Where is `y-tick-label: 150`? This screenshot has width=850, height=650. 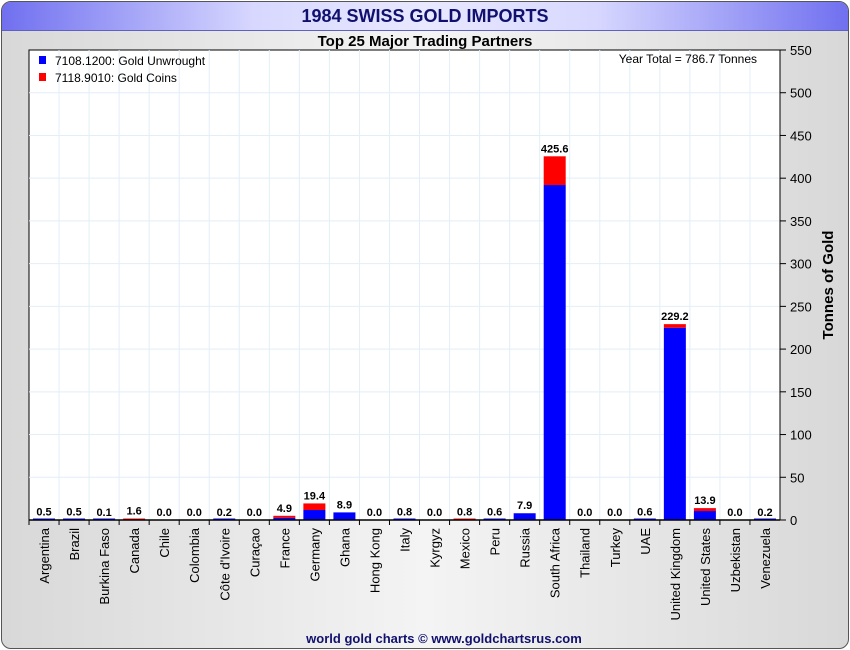
y-tick-label: 150 is located at coordinates (801, 392).